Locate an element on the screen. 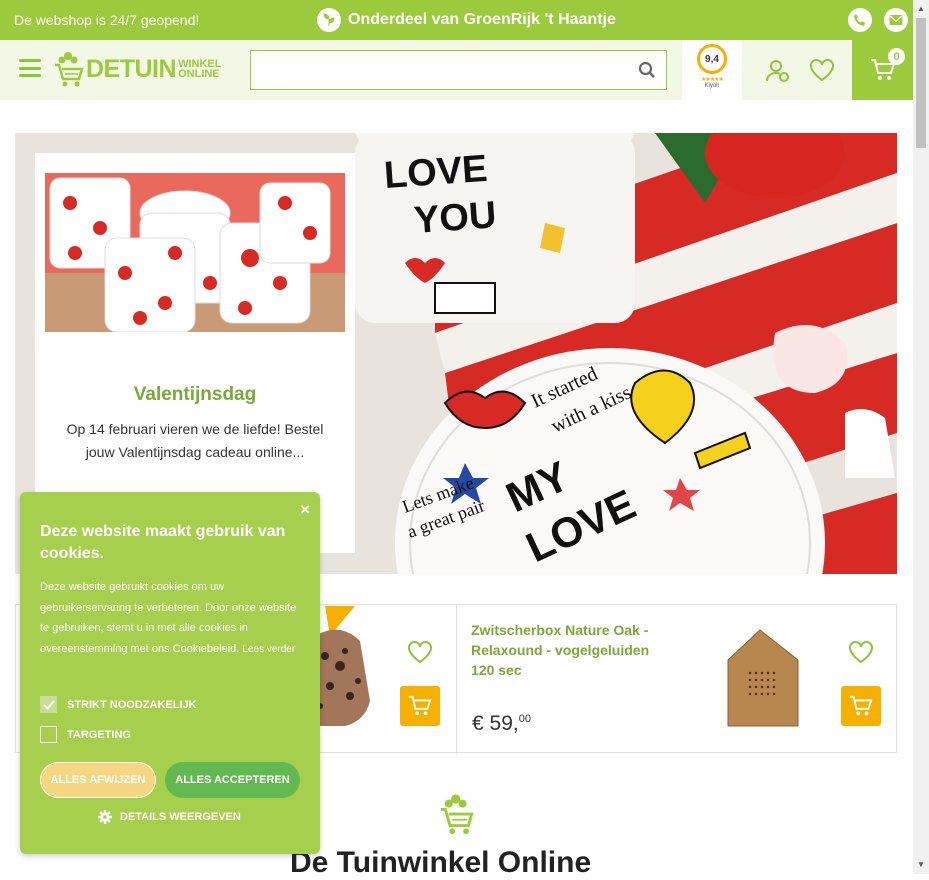 Image resolution: width=929 pixels, height=880 pixels. check-icon is located at coordinates (48, 704).